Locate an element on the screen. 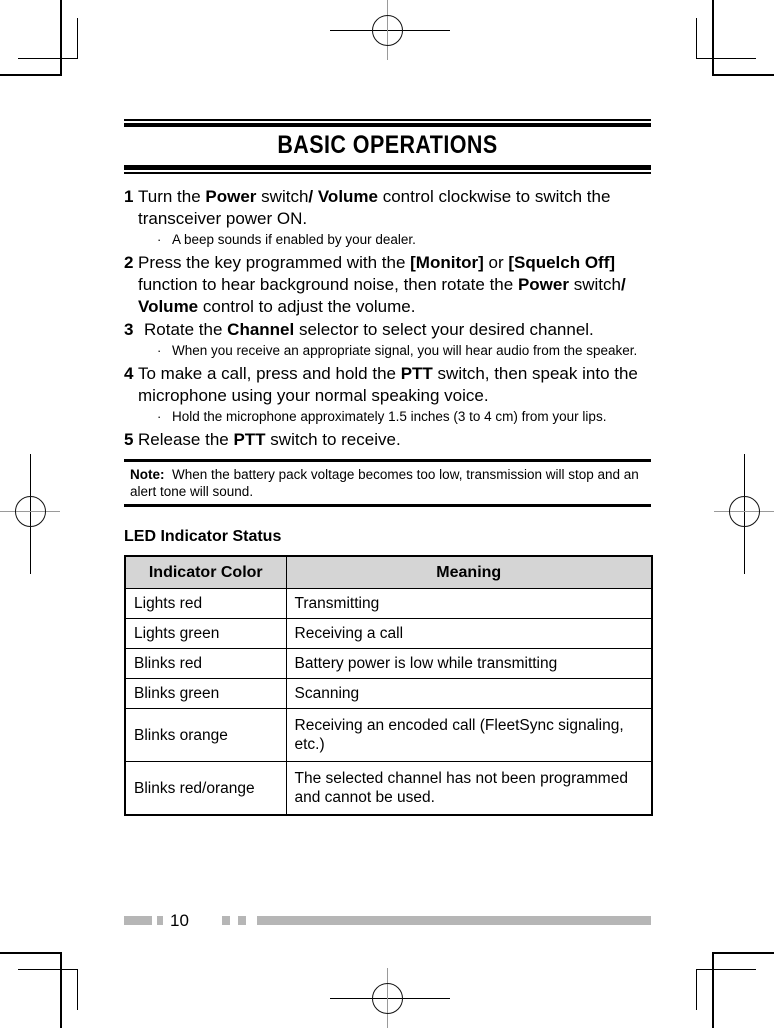 The width and height of the screenshot is (774, 1028). crop-mark-top-right-inner-v is located at coordinates (696, 38).